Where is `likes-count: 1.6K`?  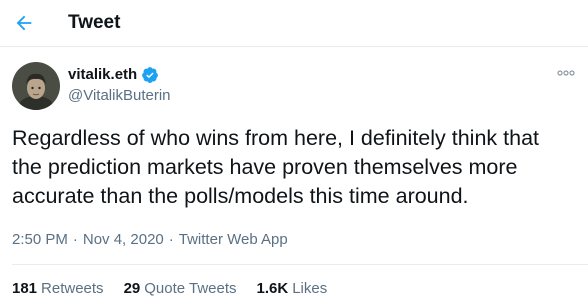
likes-count: 1.6K is located at coordinates (272, 288).